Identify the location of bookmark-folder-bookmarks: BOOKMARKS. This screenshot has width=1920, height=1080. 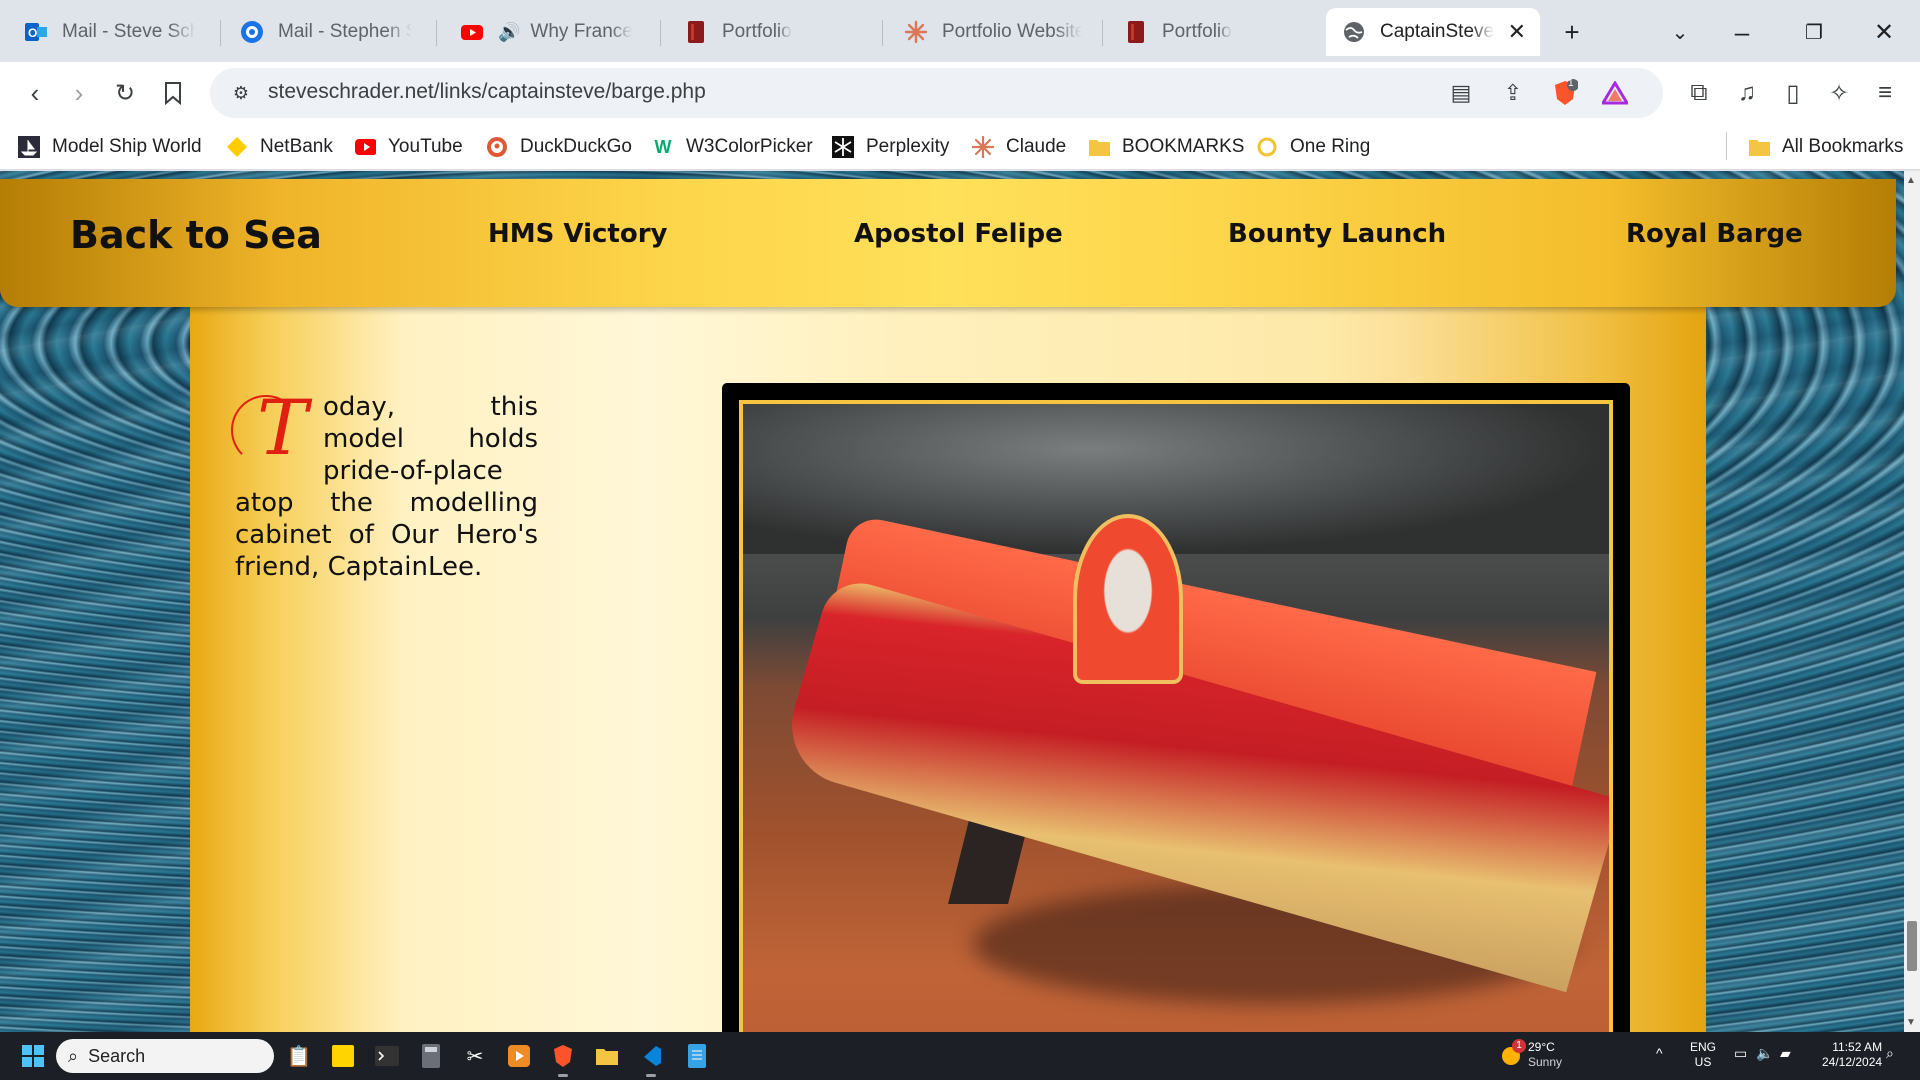
(1166, 147).